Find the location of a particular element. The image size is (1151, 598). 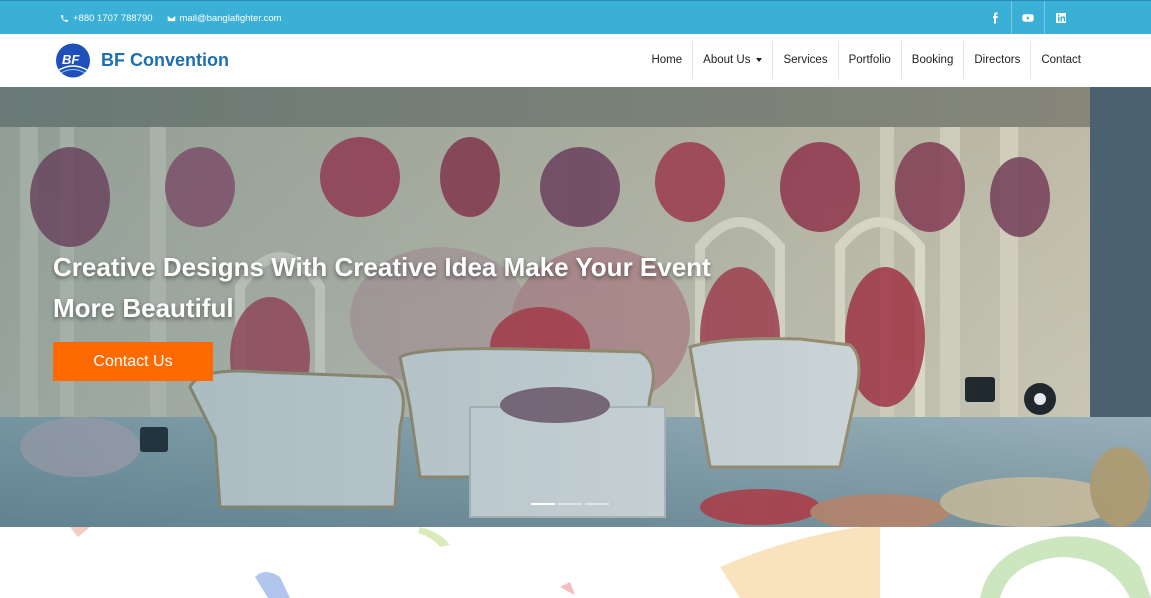

phone-contact: +880 1707 788790 is located at coordinates (106, 18).